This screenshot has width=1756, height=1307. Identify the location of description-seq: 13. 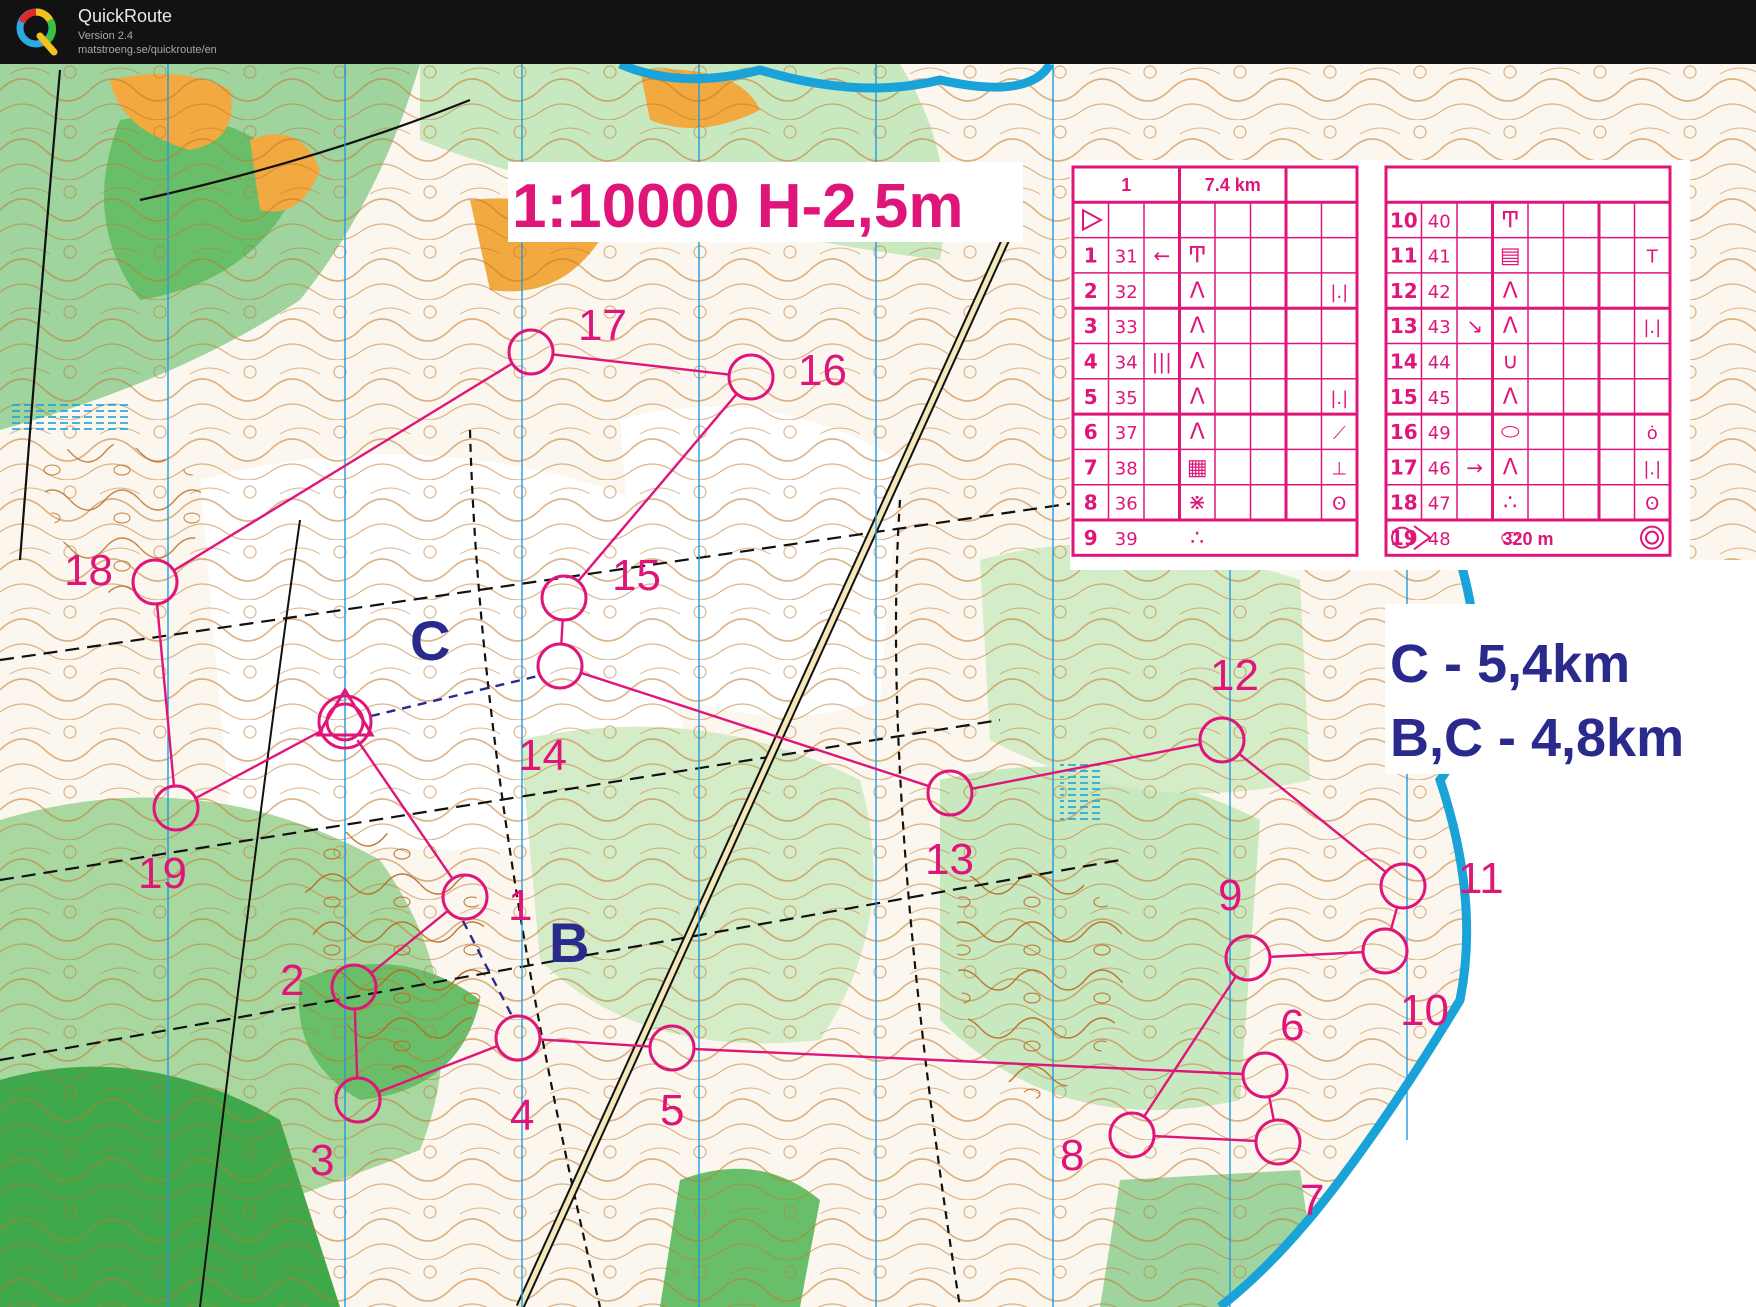
(1404, 326).